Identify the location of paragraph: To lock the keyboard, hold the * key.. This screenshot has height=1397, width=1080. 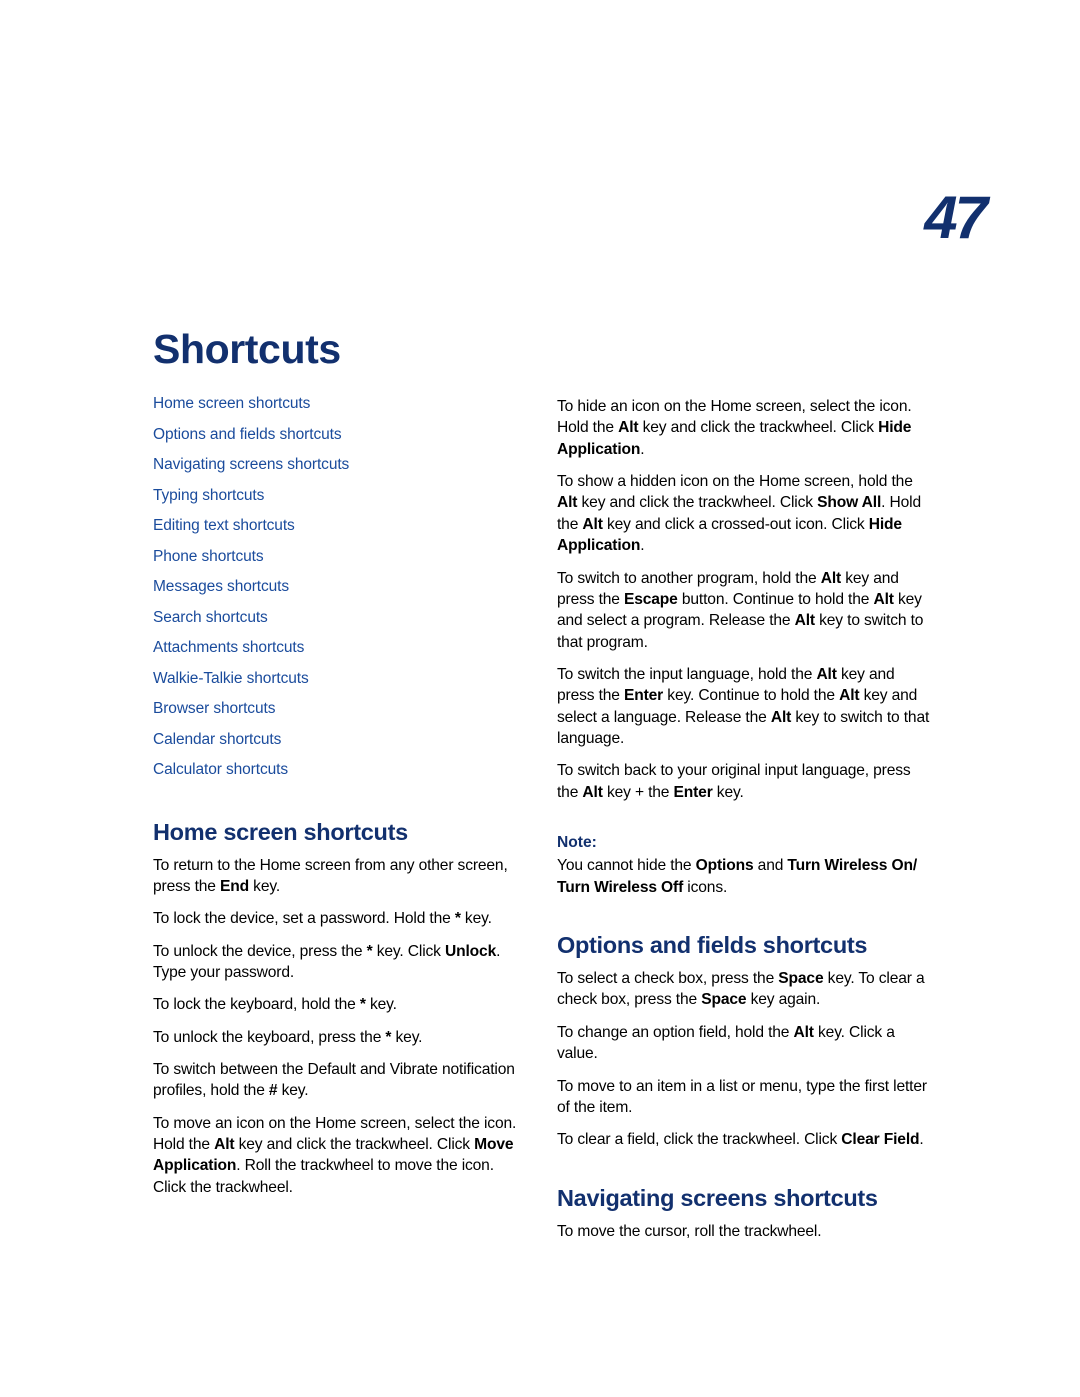
(275, 1005).